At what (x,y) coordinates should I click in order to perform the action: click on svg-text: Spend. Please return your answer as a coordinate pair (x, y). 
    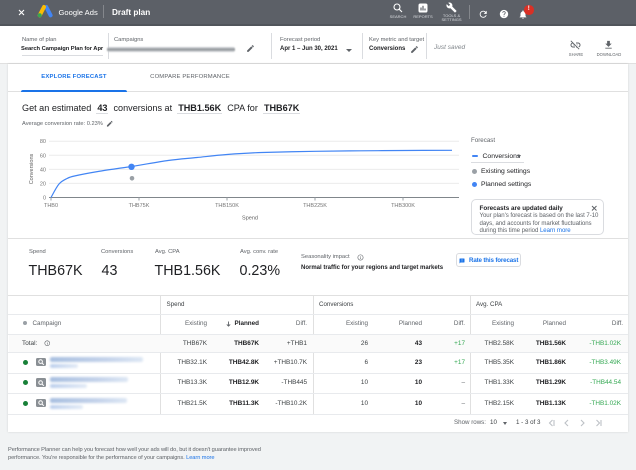
    Looking at the image, I should click on (250, 219).